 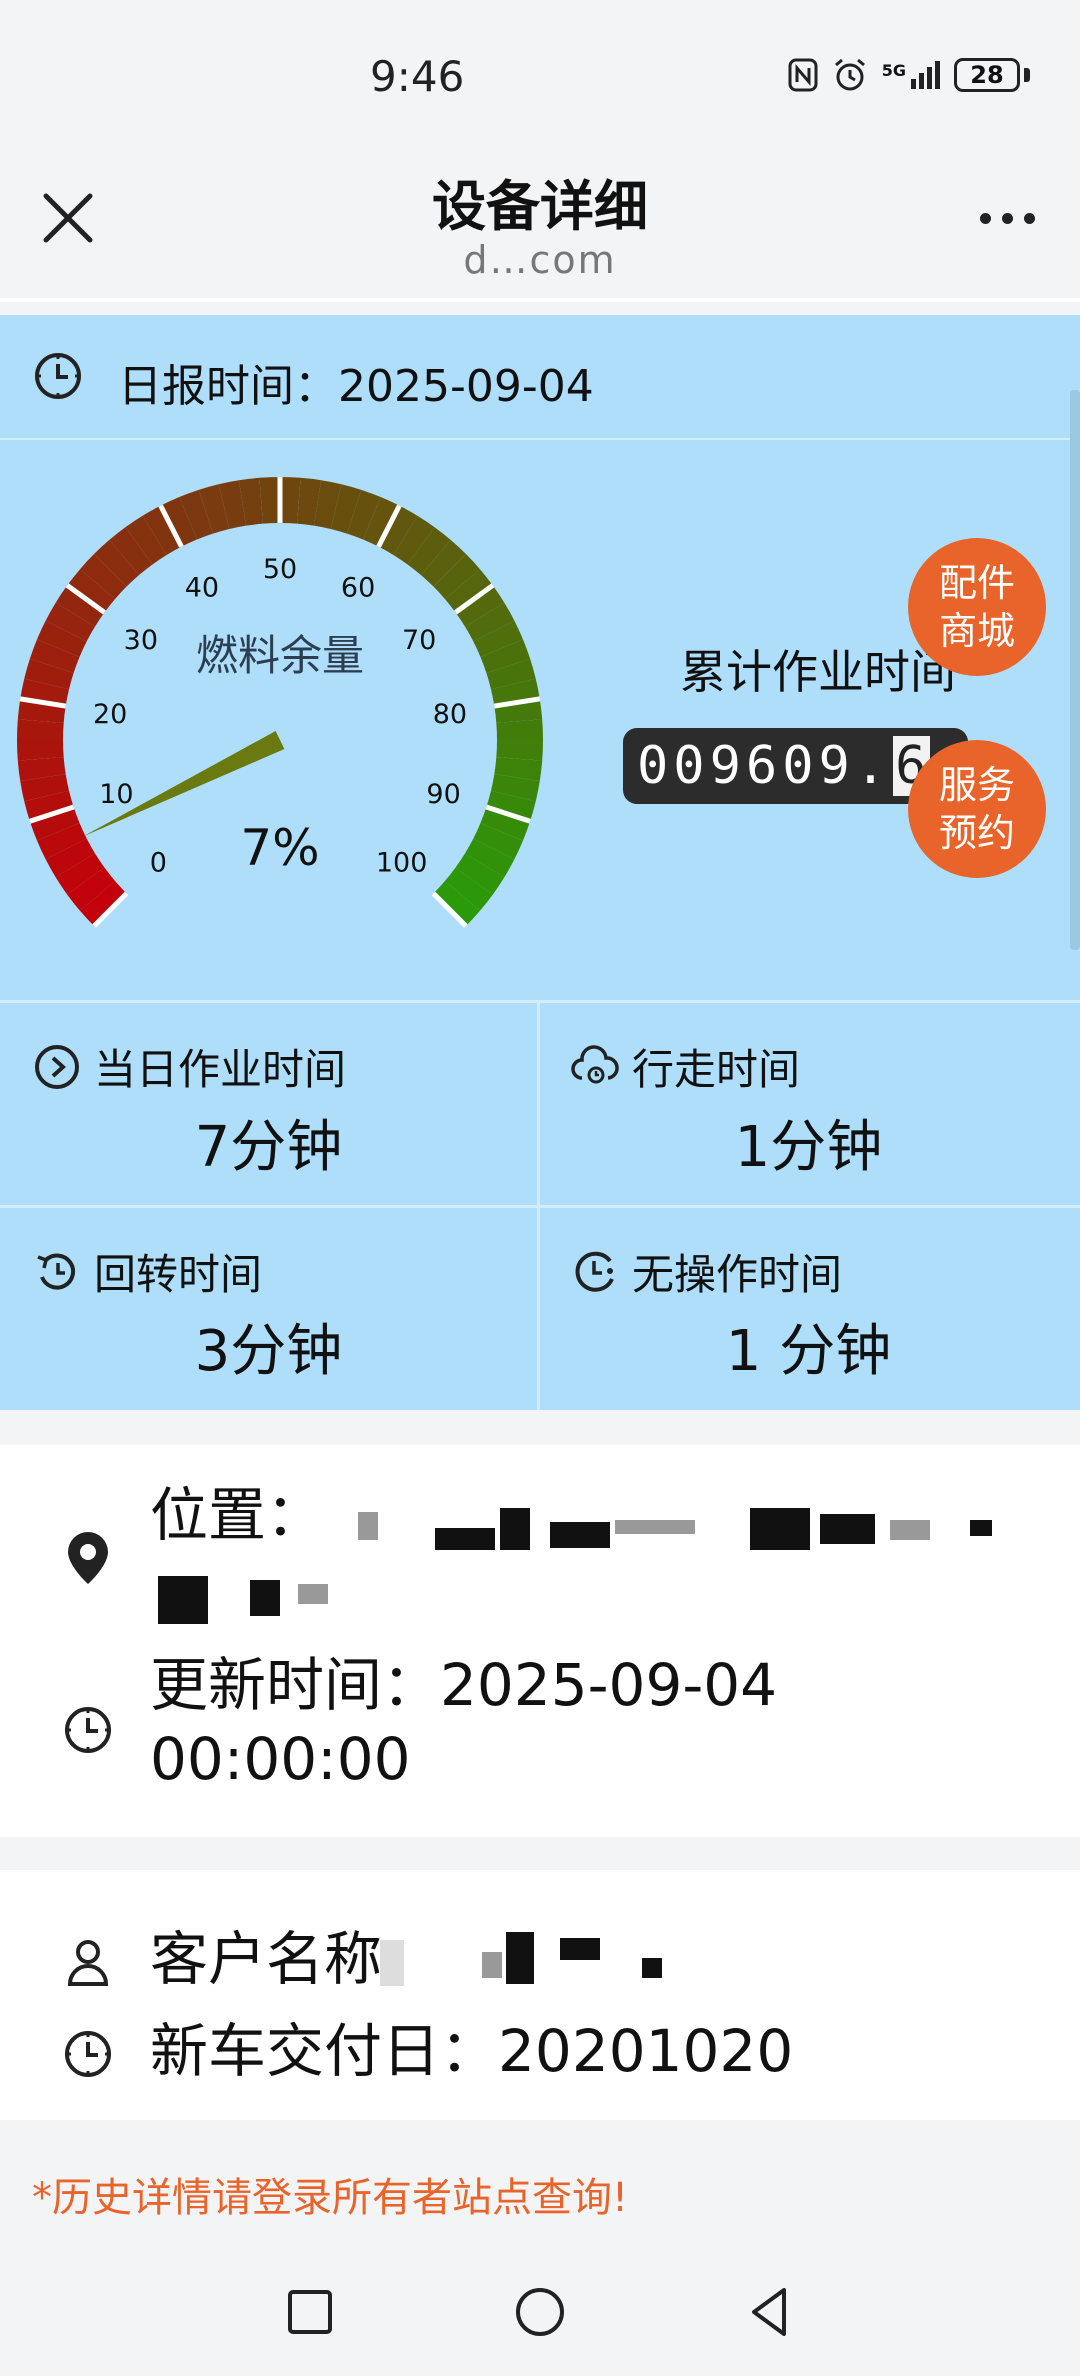 What do you see at coordinates (220, 1069) in the screenshot?
I see `stat-label: 当日作业时间` at bounding box center [220, 1069].